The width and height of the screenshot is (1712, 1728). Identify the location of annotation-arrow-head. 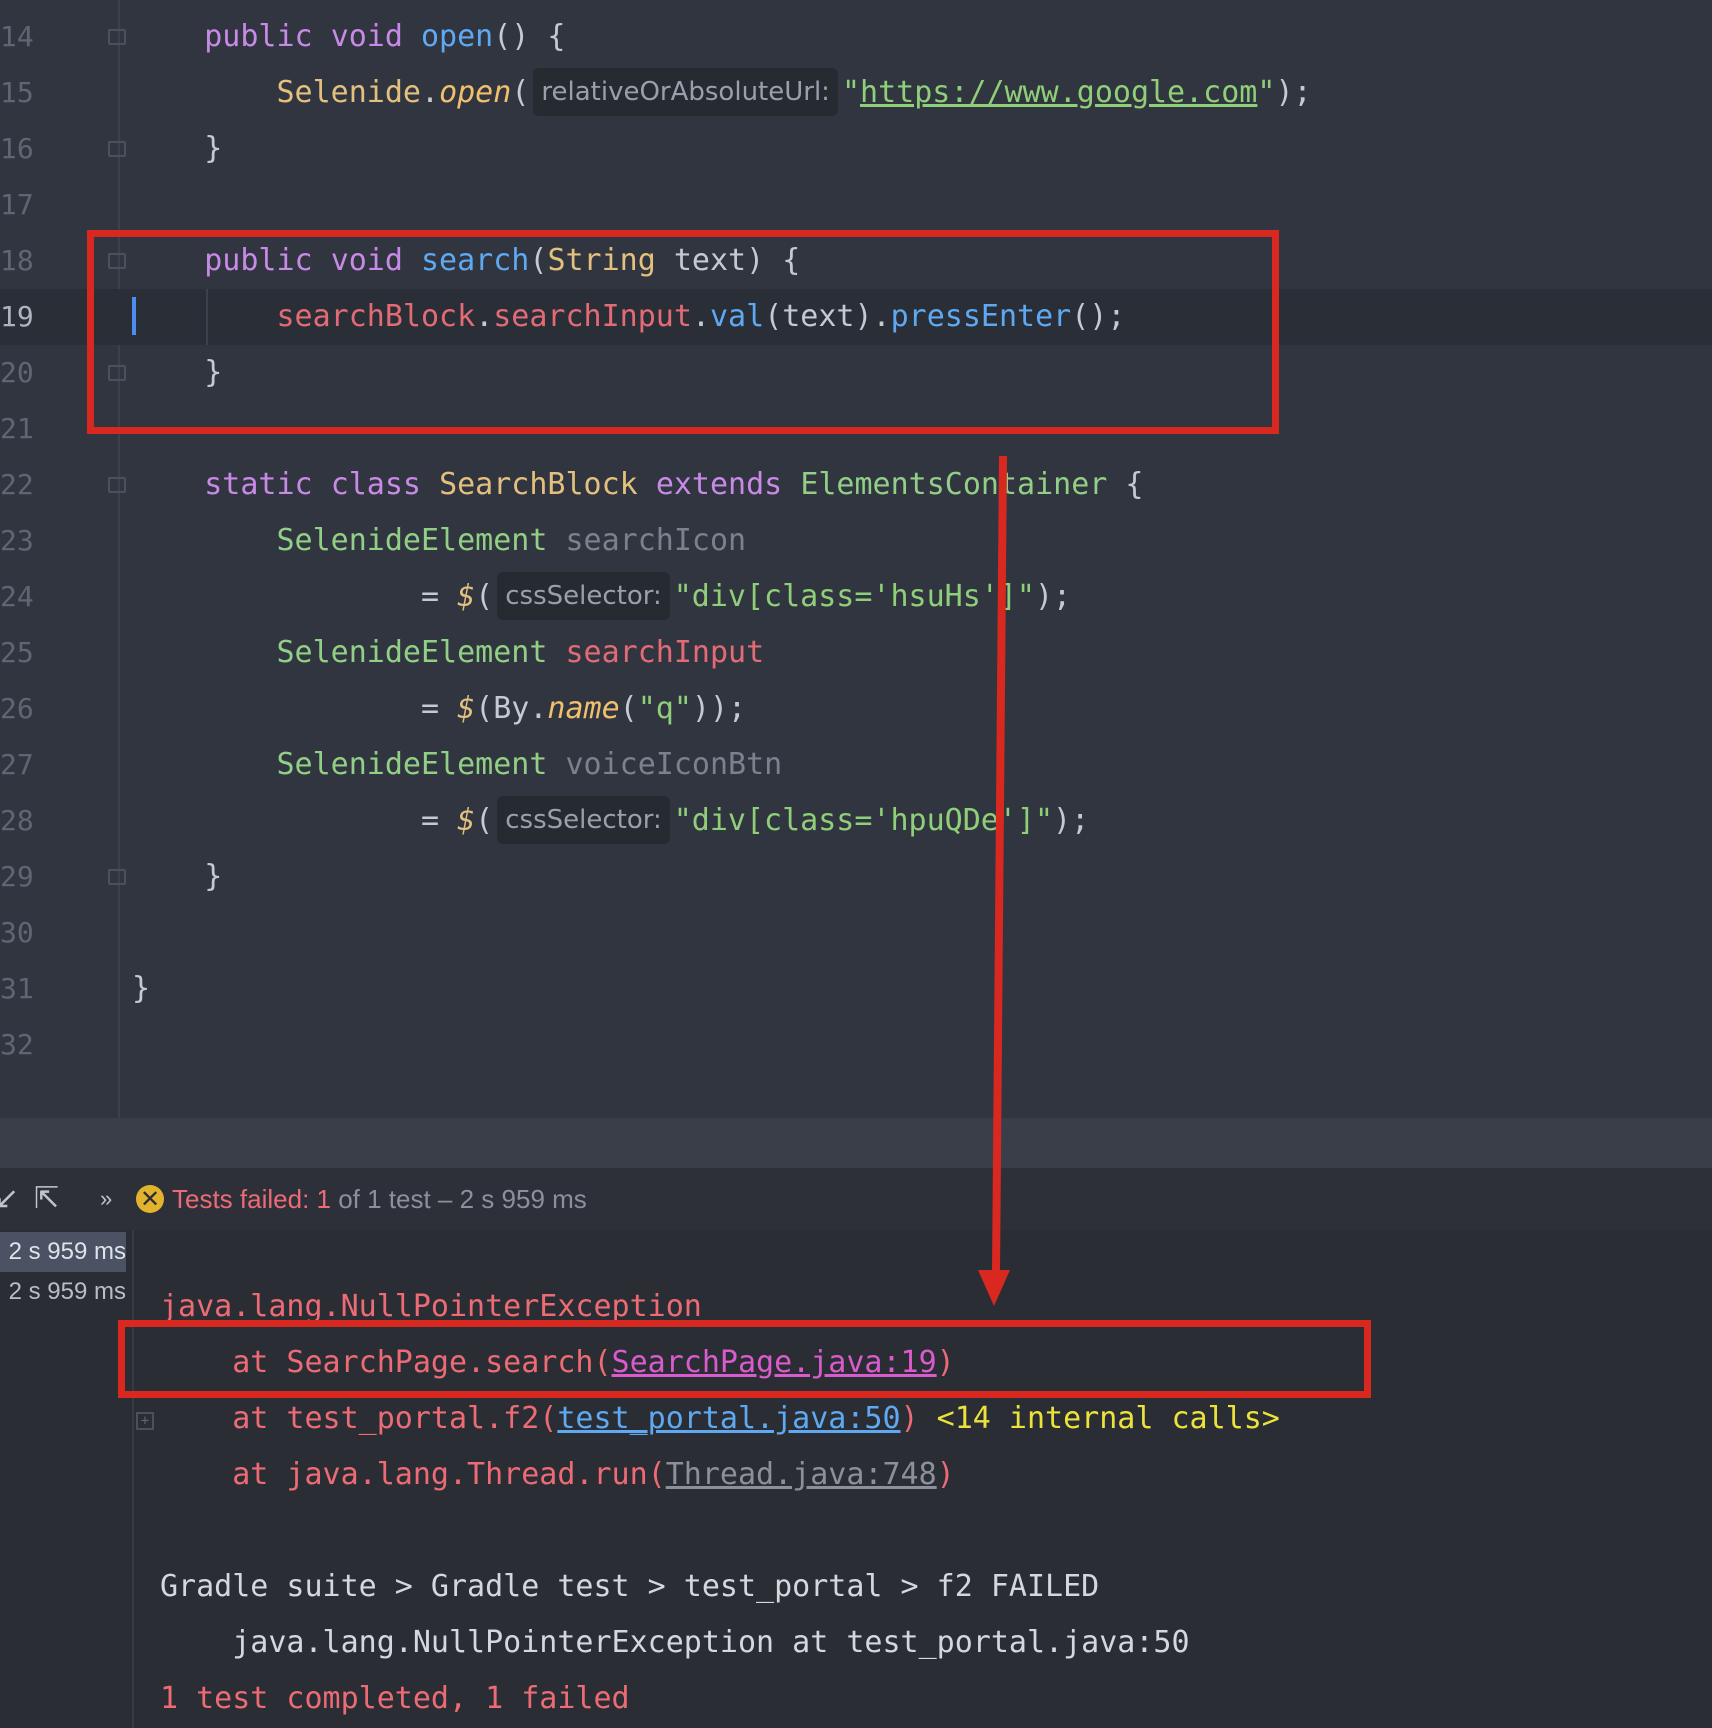
(994, 1288).